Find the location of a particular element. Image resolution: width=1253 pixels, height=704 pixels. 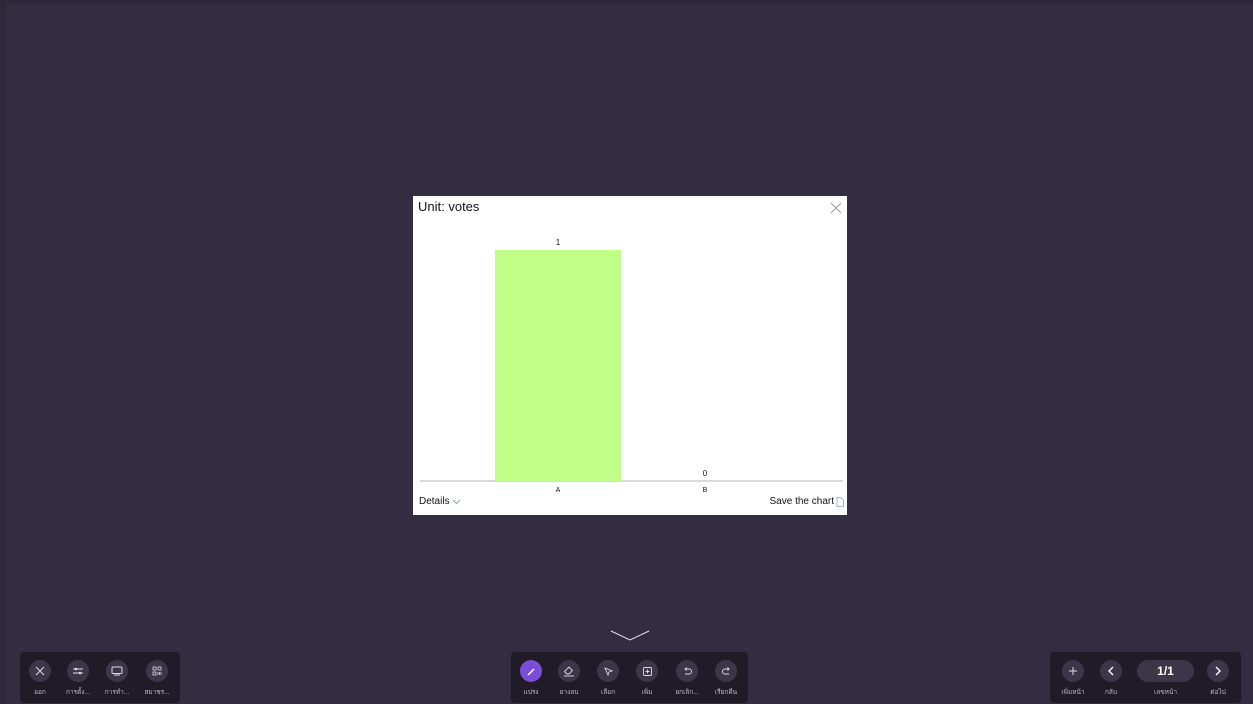

add-page-button: เพิ่มหน้า is located at coordinates (1073, 677).